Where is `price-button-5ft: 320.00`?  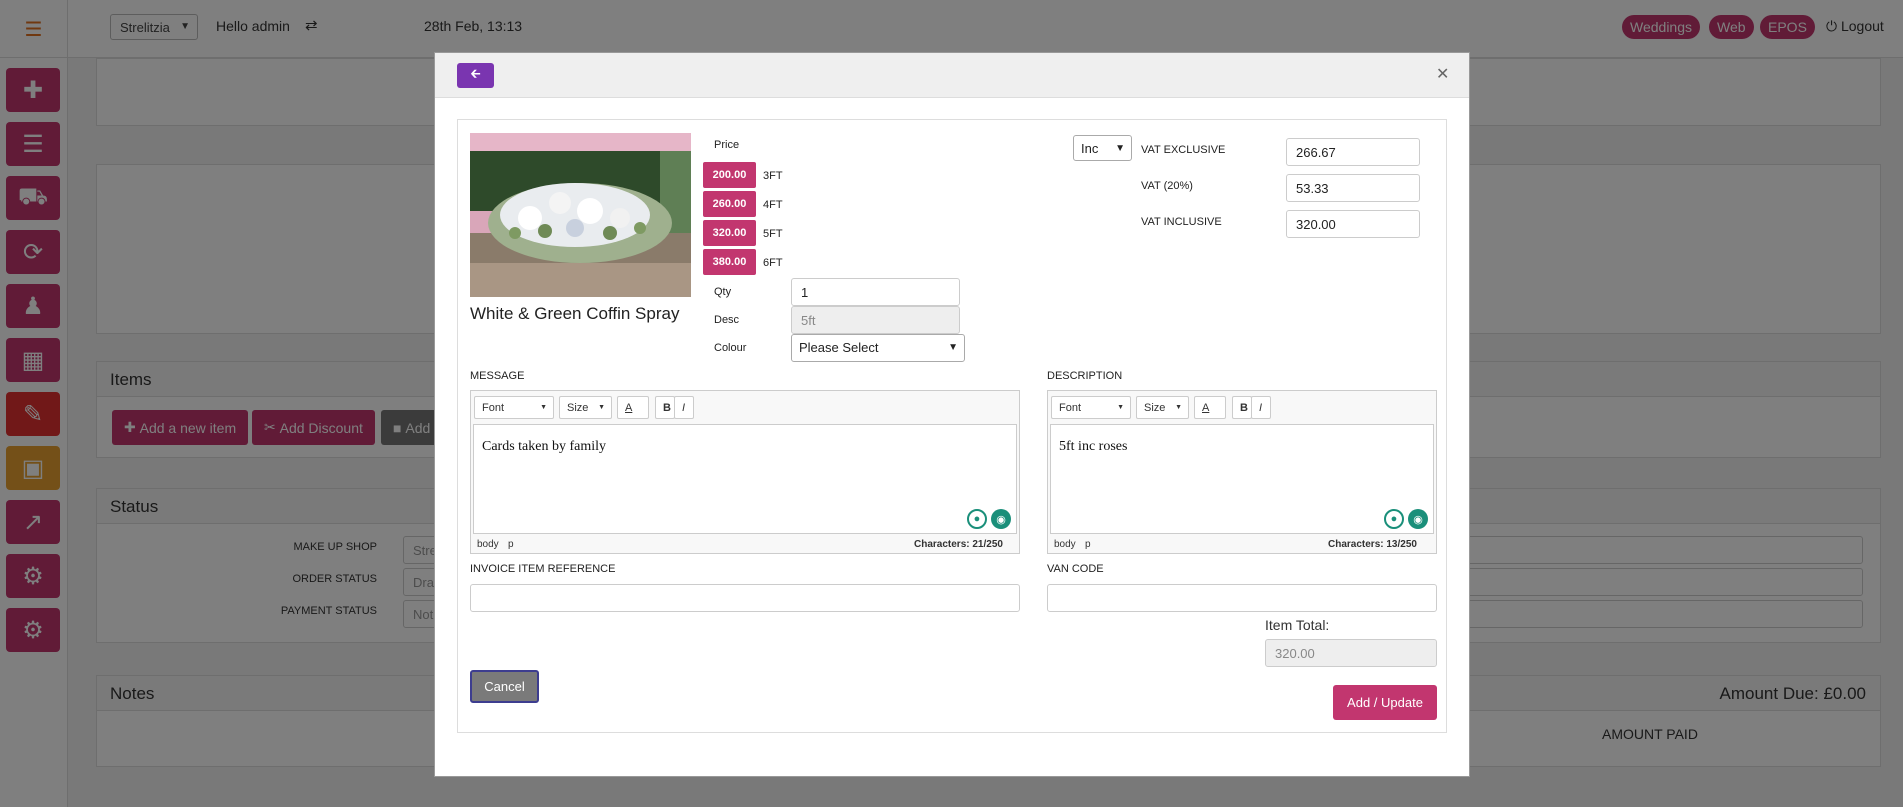
price-button-5ft: 320.00 is located at coordinates (729, 233).